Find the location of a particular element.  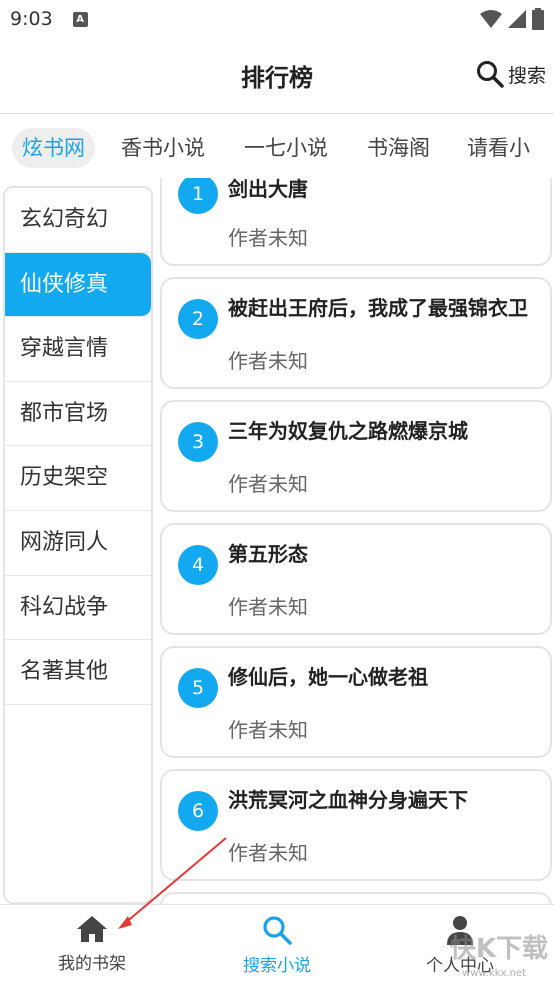

rank-badge: 4 is located at coordinates (198, 565).